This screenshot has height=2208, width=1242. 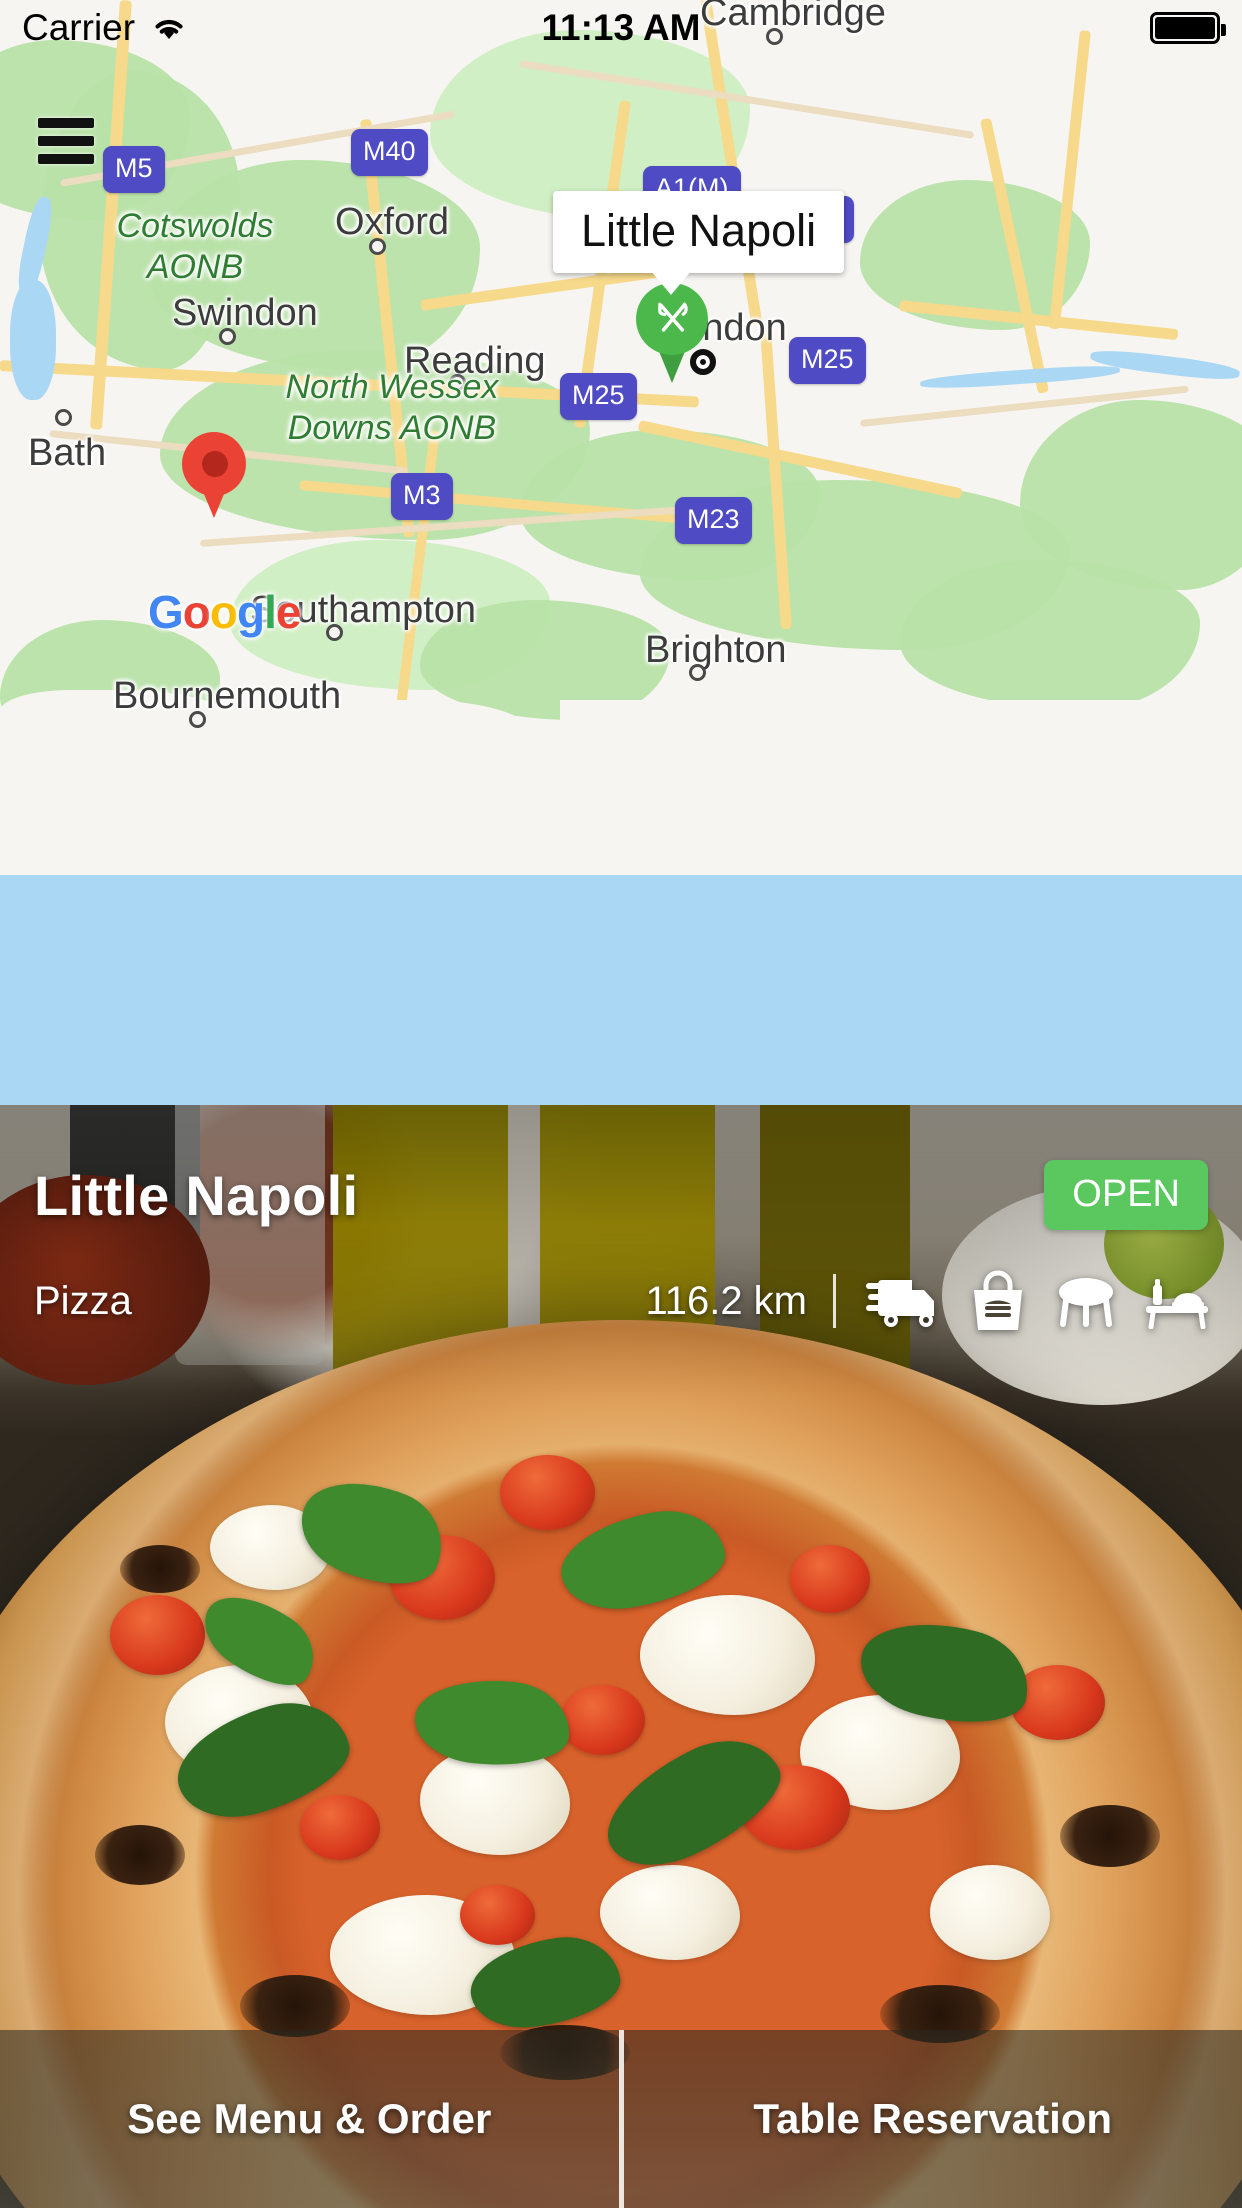 What do you see at coordinates (251, 612) in the screenshot?
I see `google-letter-g2: g` at bounding box center [251, 612].